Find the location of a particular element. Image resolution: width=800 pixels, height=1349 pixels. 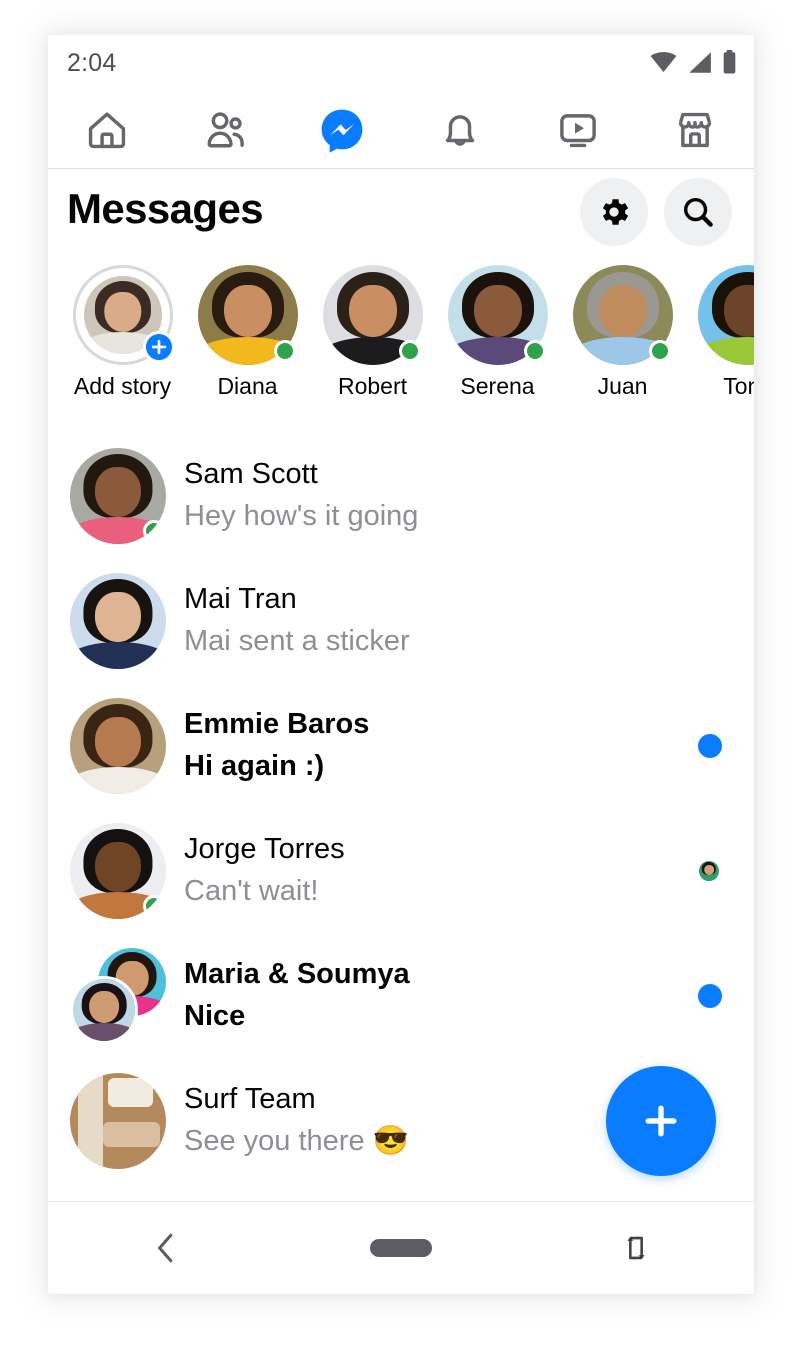

back-chevron-icon is located at coordinates (164, 1248).